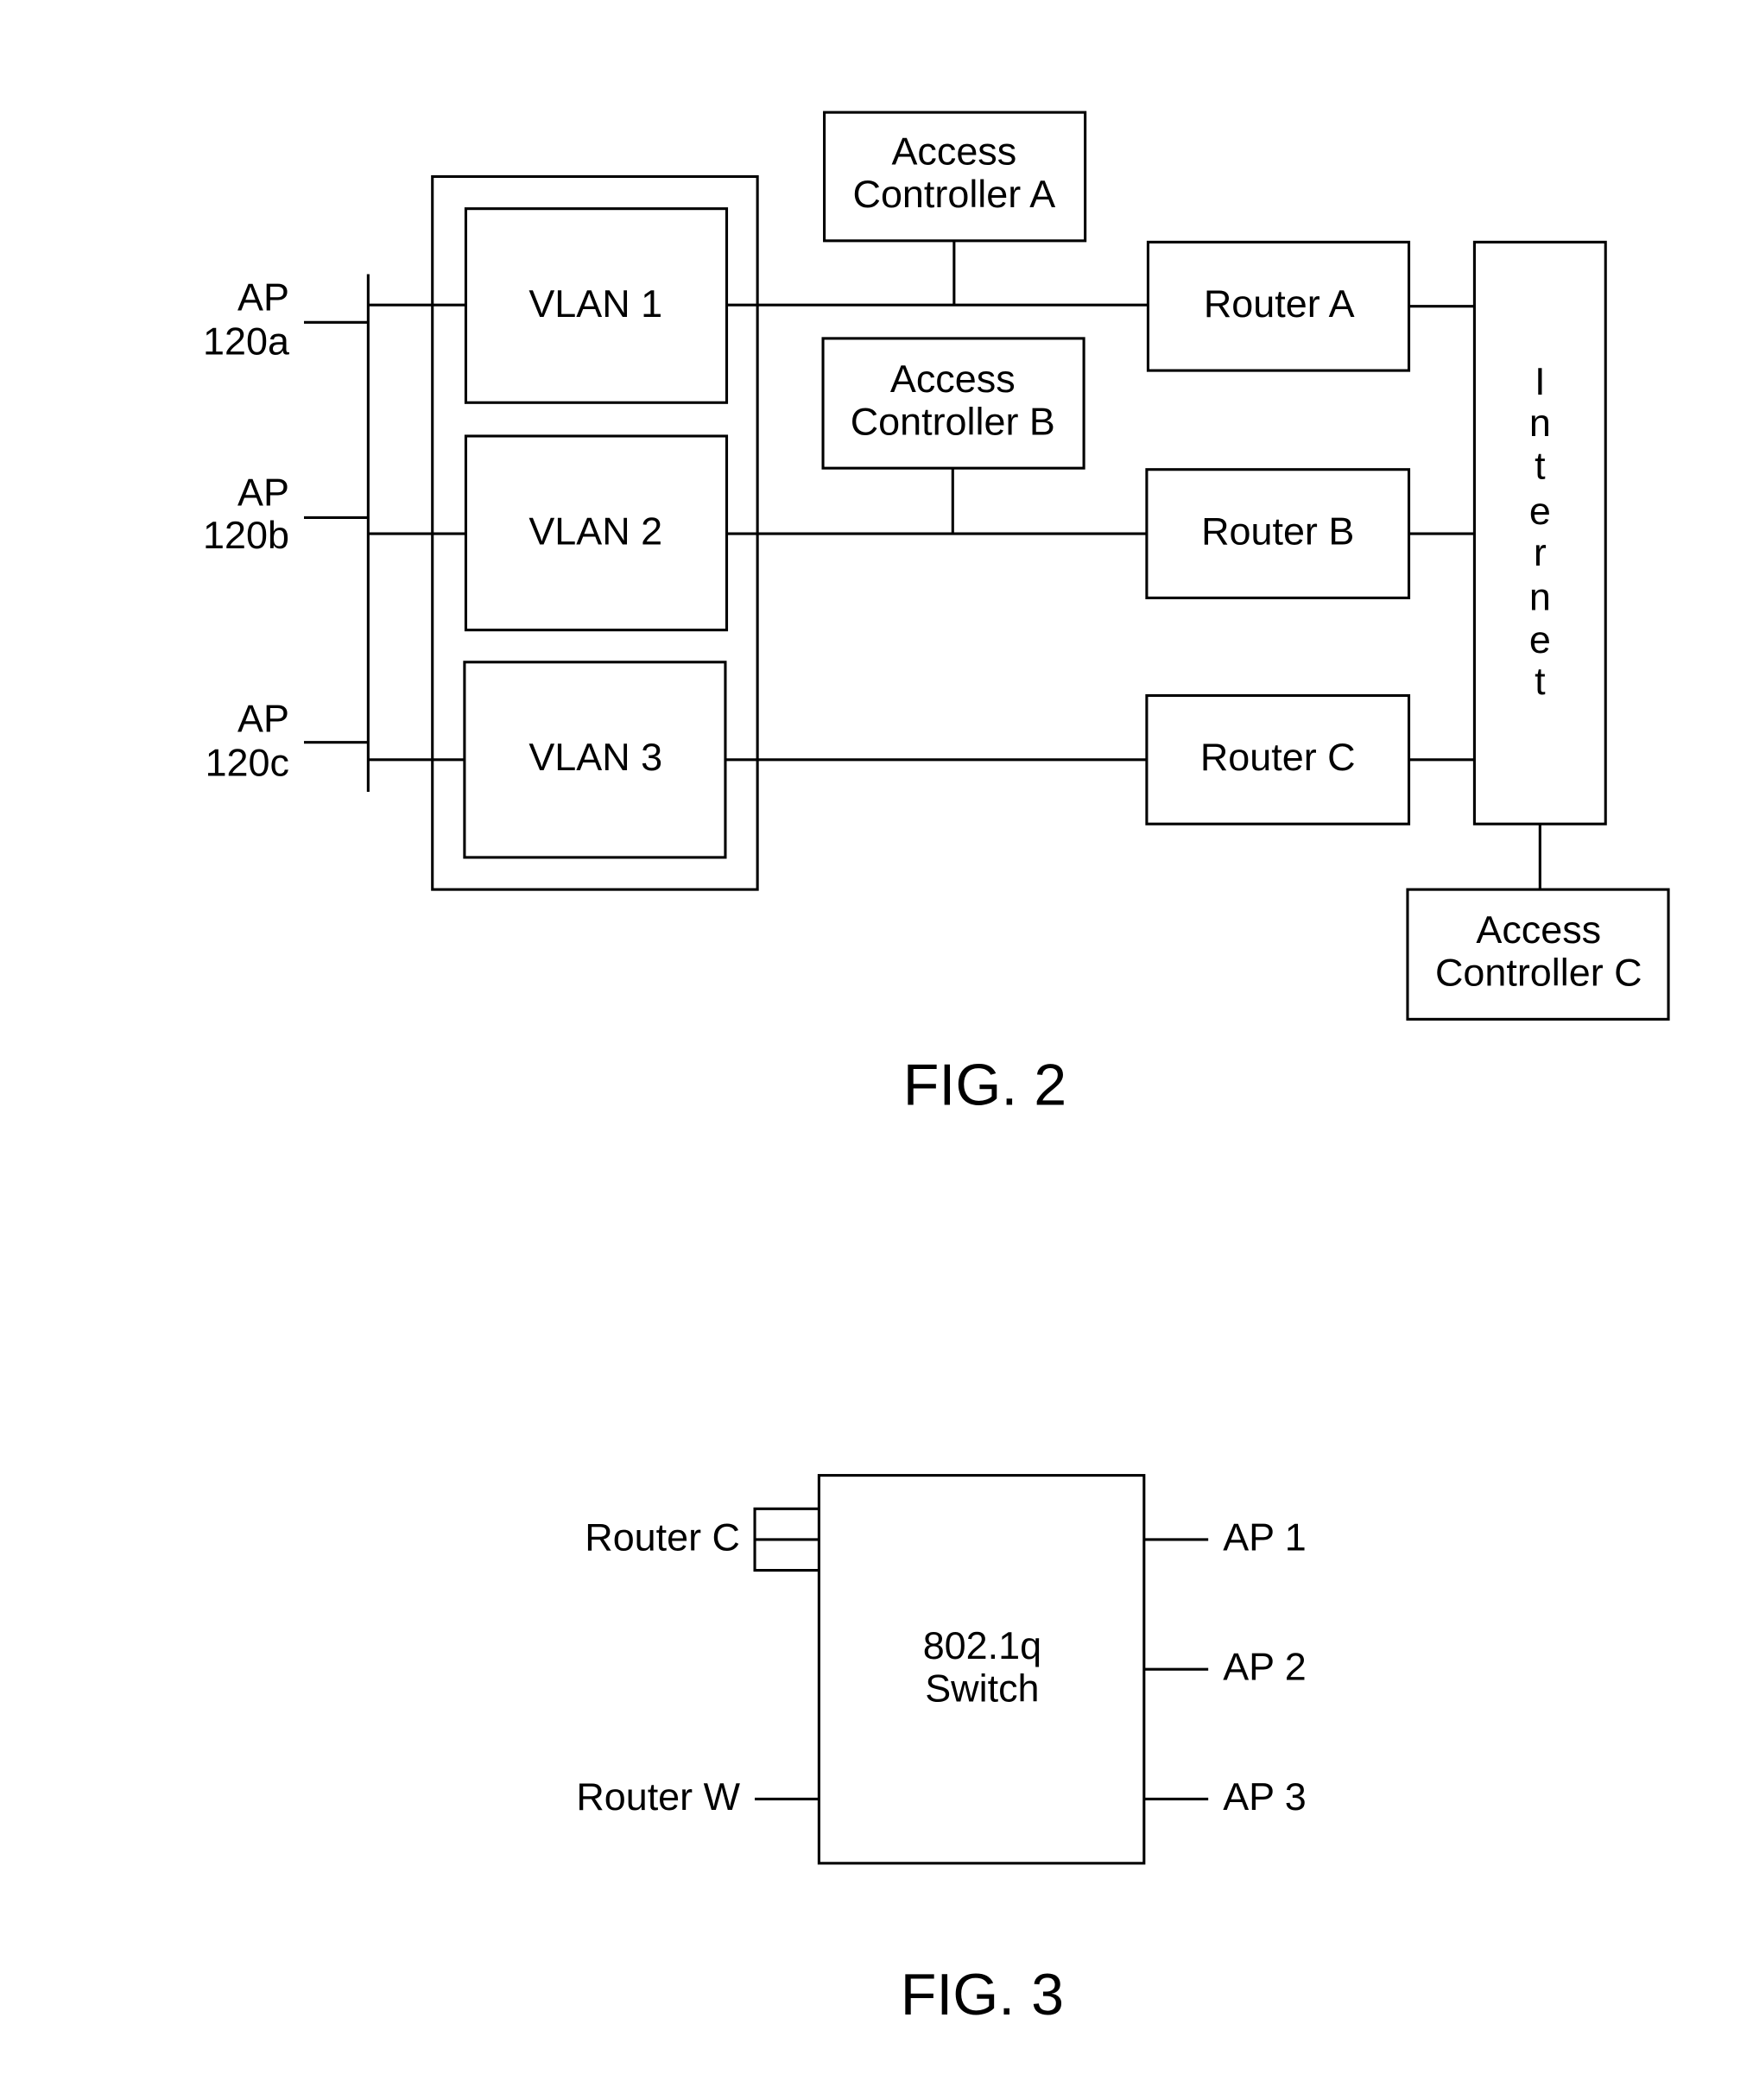 This screenshot has width=1753, height=2100. Describe the element at coordinates (1279, 303) in the screenshot. I see `router-a-label: Router A` at that location.